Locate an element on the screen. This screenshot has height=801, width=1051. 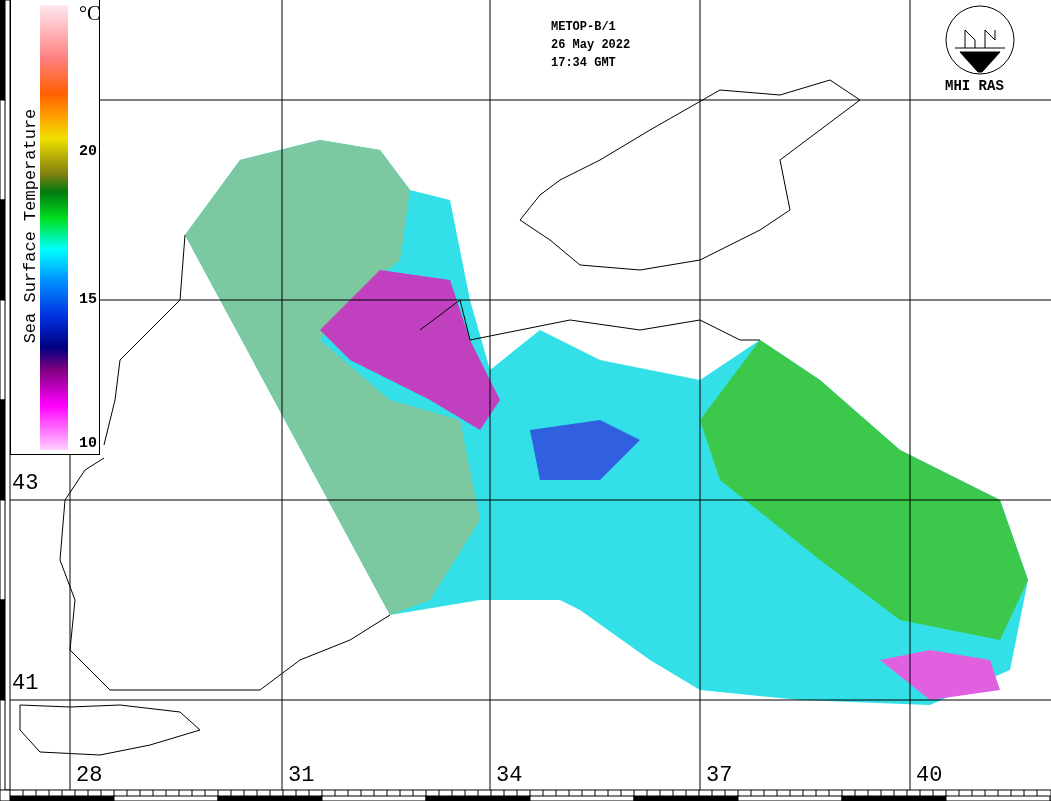
unit-label: °C is located at coordinates (90, 13).